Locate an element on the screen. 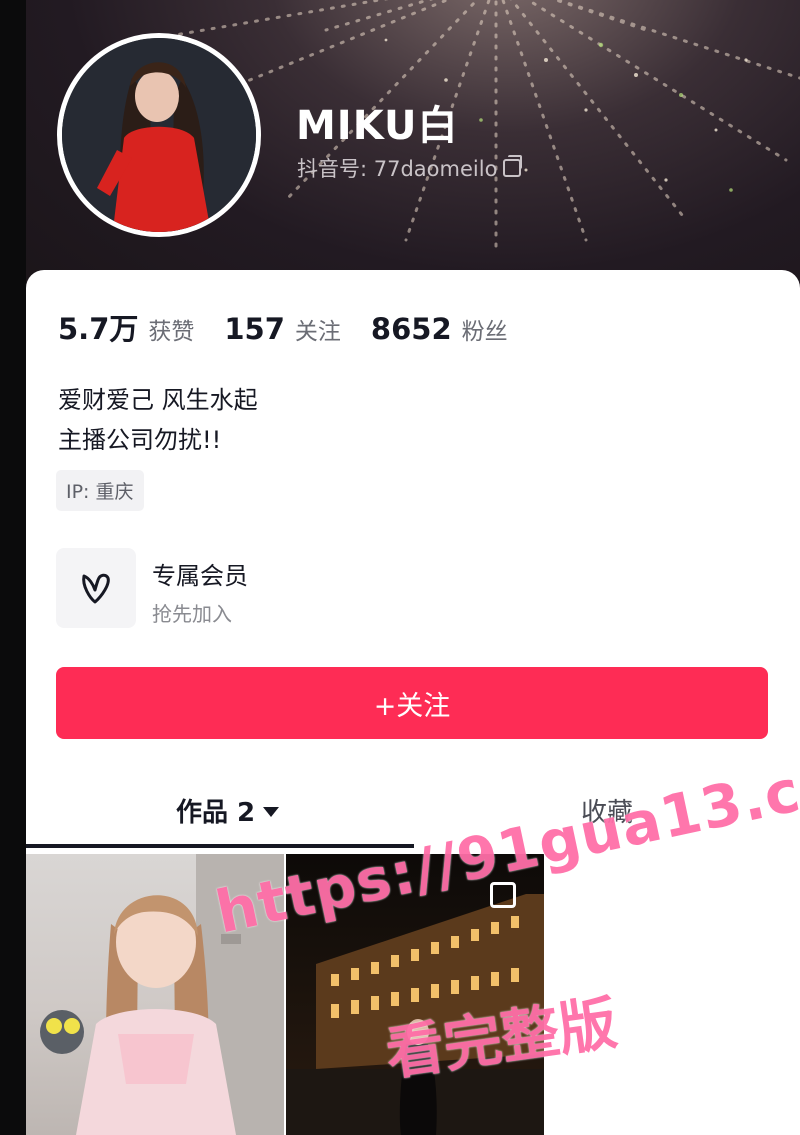 This screenshot has width=800, height=1135. membership-subtitle: 抢先加入 is located at coordinates (192, 614).